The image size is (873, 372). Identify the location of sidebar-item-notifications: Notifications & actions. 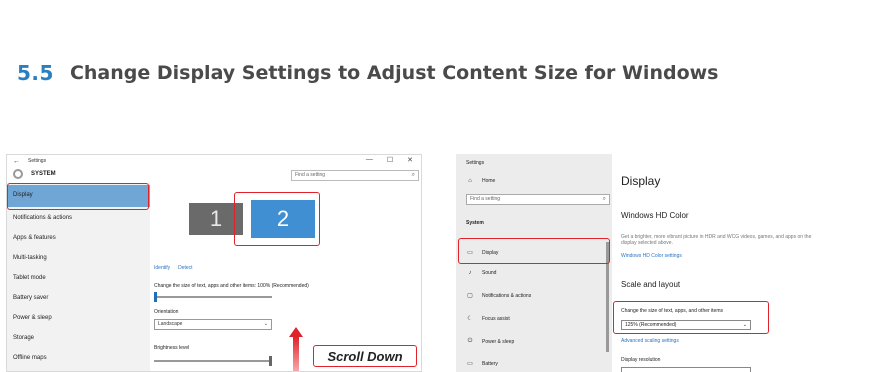
(42, 218).